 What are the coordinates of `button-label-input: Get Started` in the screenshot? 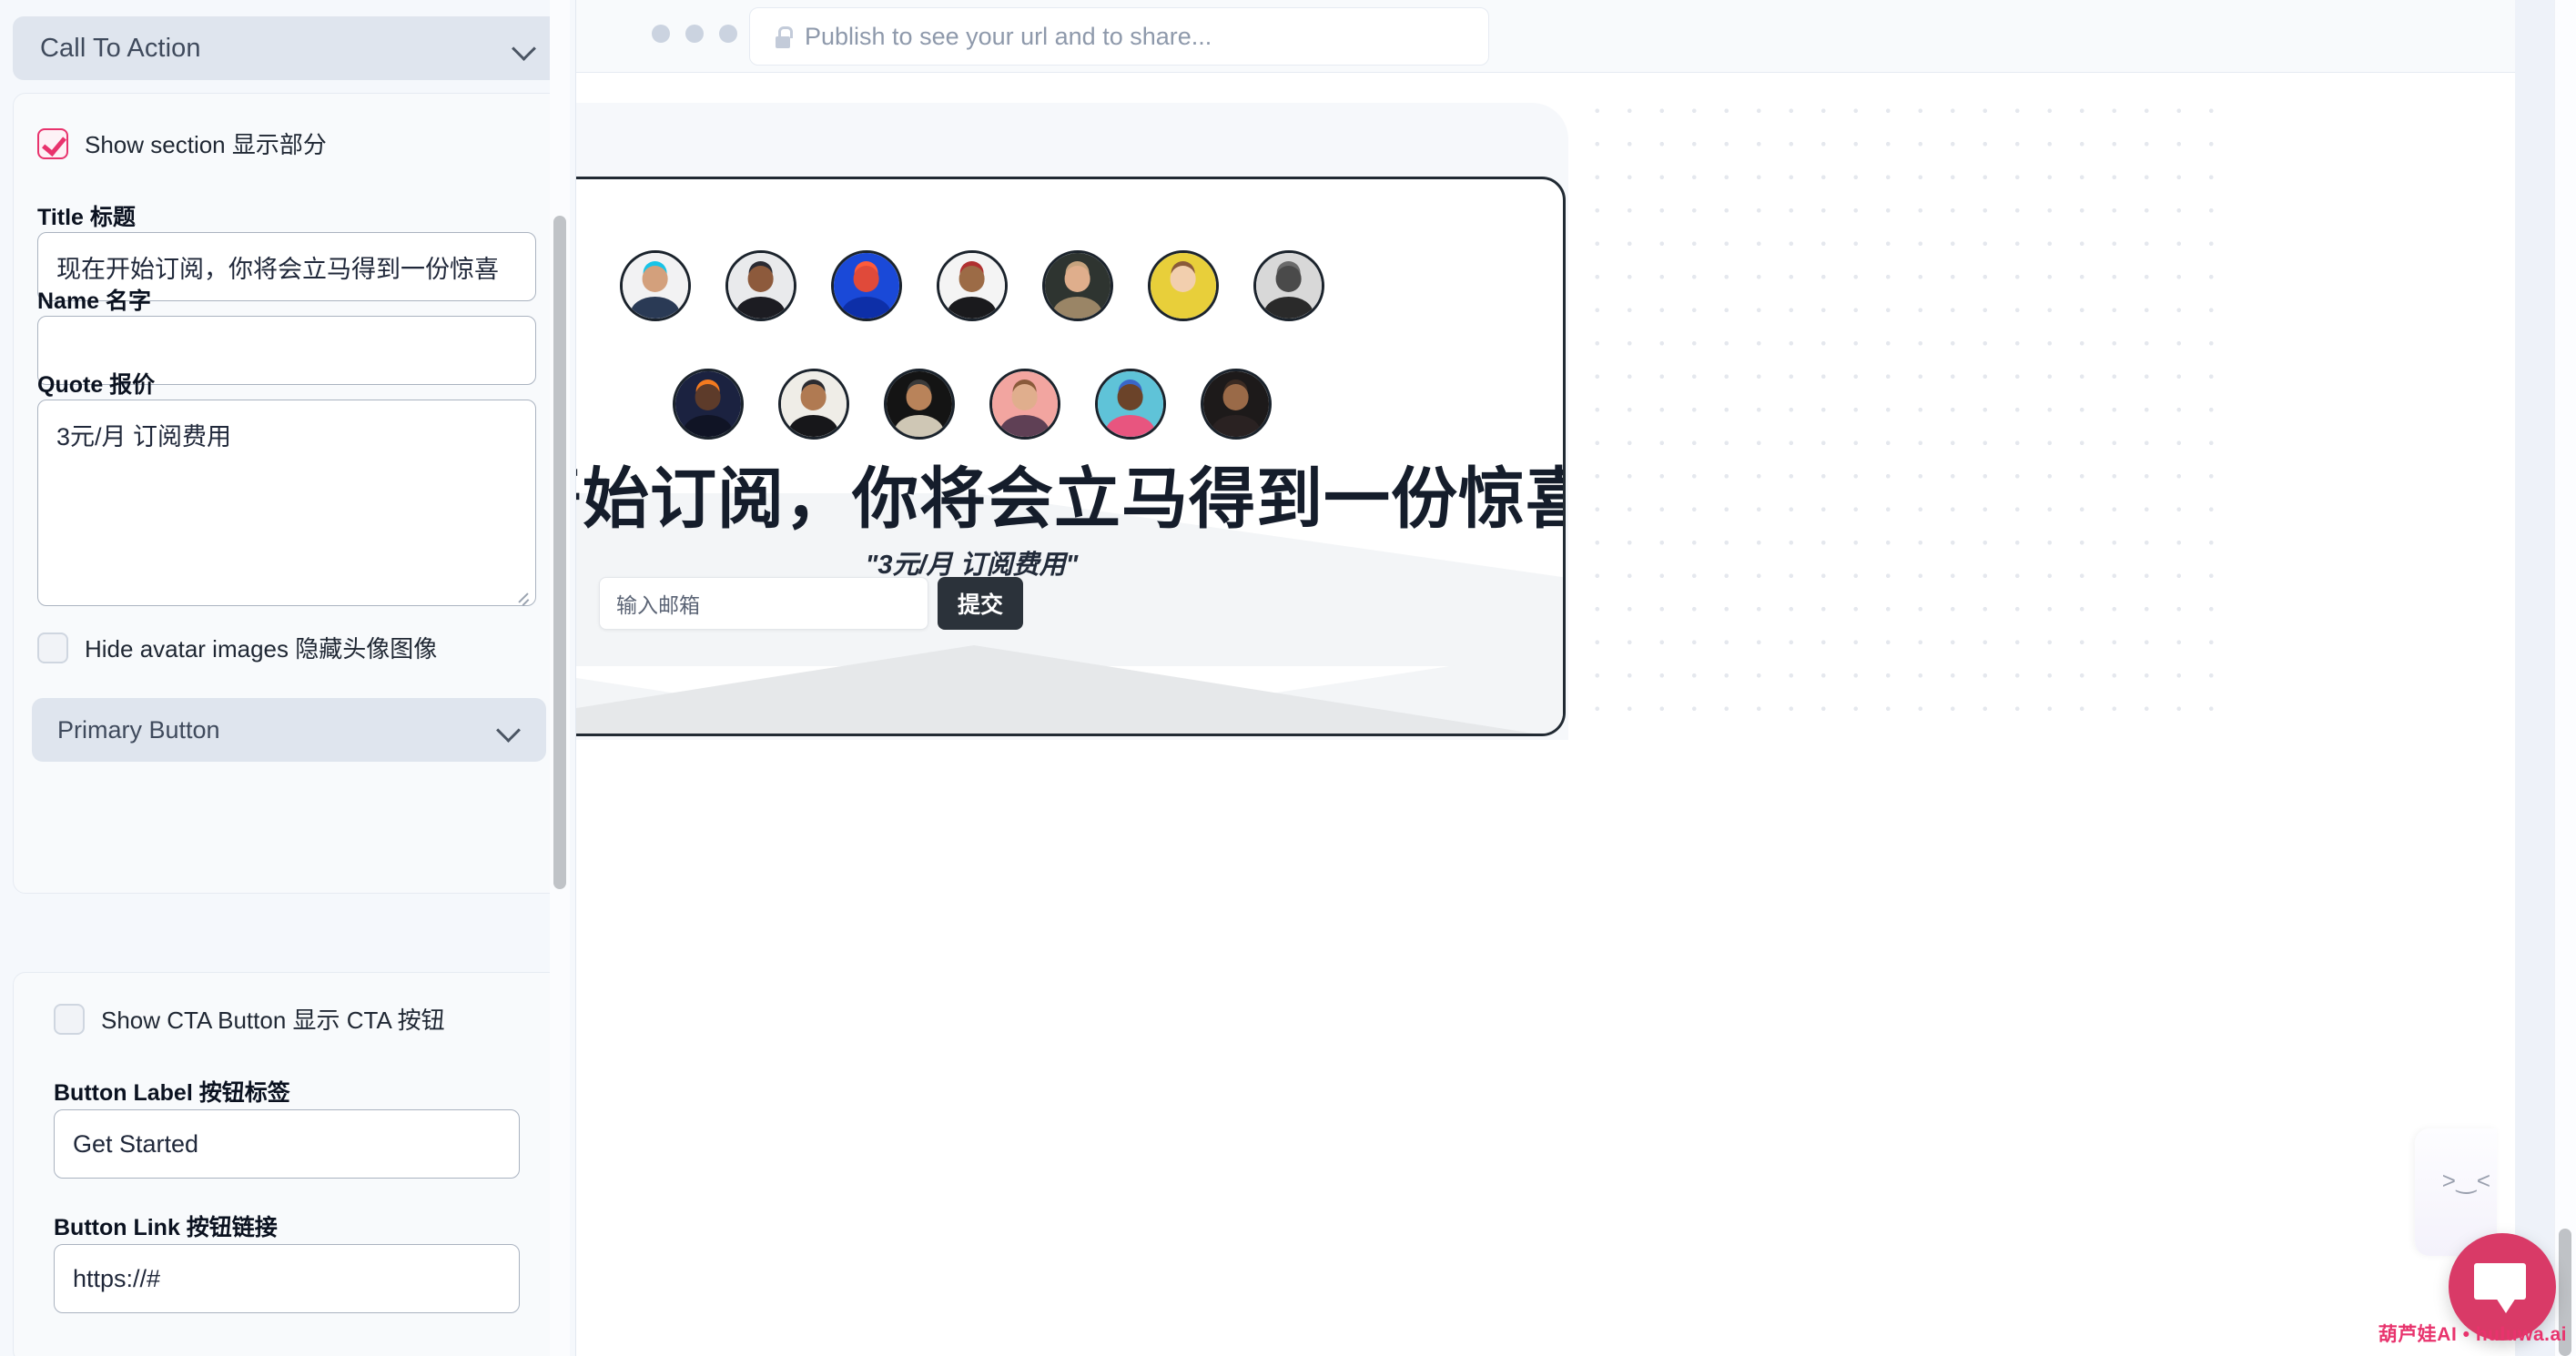 It's located at (287, 1144).